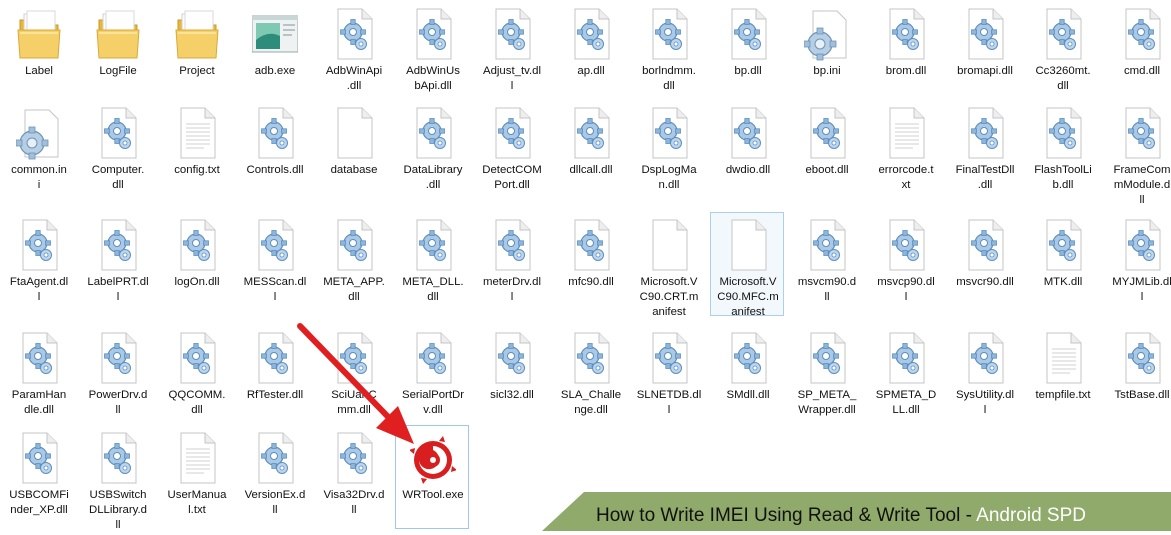 This screenshot has width=1171, height=535. Describe the element at coordinates (905, 377) in the screenshot. I see `file-item: SPMETA_D LL.dll` at that location.